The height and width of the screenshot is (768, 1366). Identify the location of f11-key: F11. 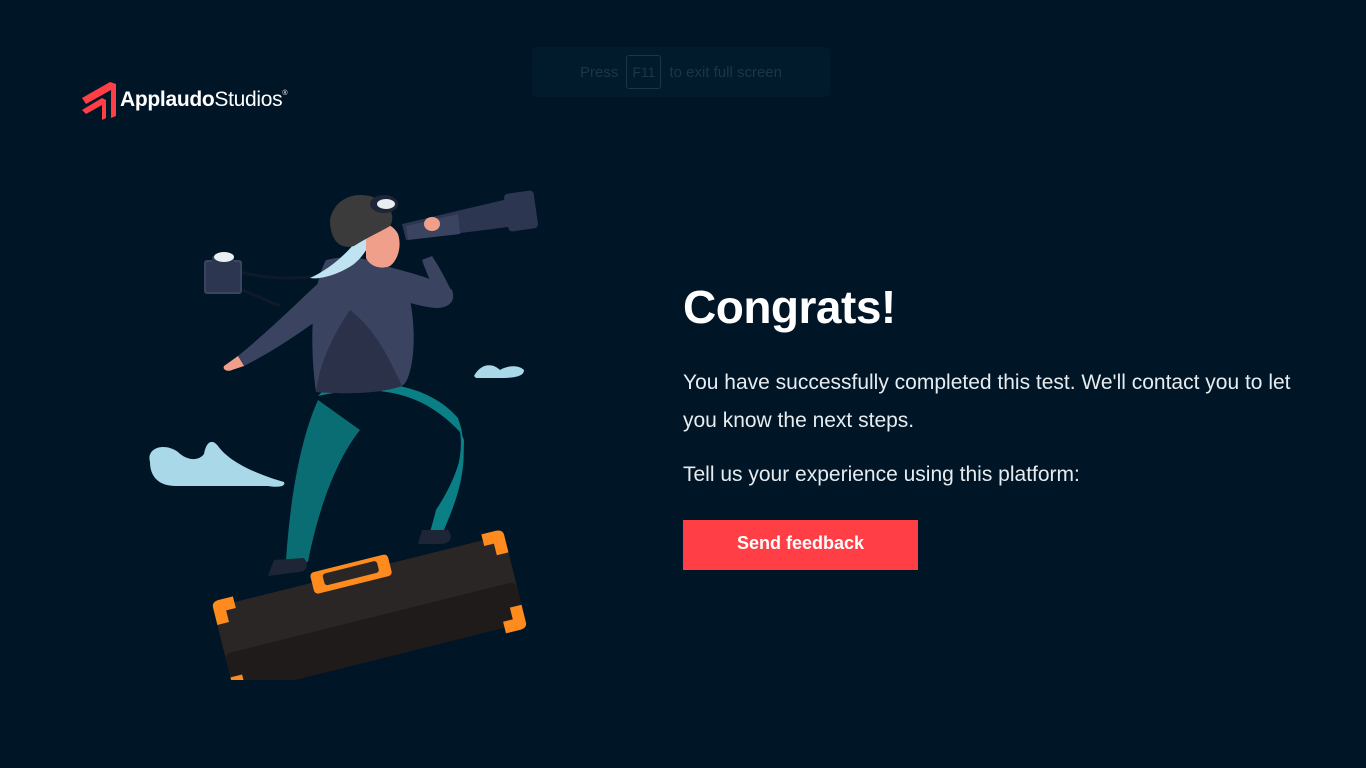
(644, 72).